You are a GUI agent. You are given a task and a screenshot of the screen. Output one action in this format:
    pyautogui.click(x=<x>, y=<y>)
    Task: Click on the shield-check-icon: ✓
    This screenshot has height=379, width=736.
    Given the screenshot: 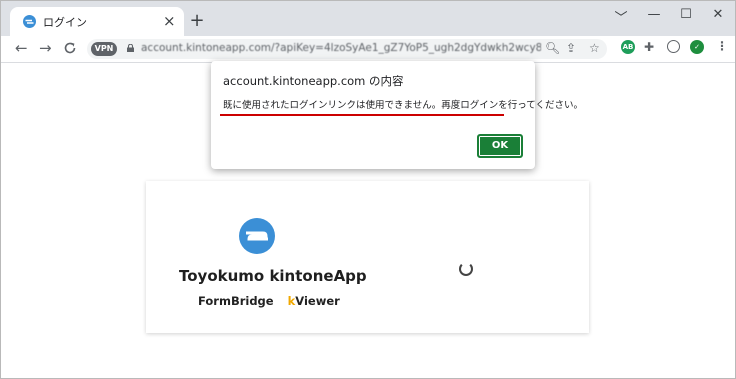 What is the action you would take?
    pyautogui.click(x=697, y=47)
    